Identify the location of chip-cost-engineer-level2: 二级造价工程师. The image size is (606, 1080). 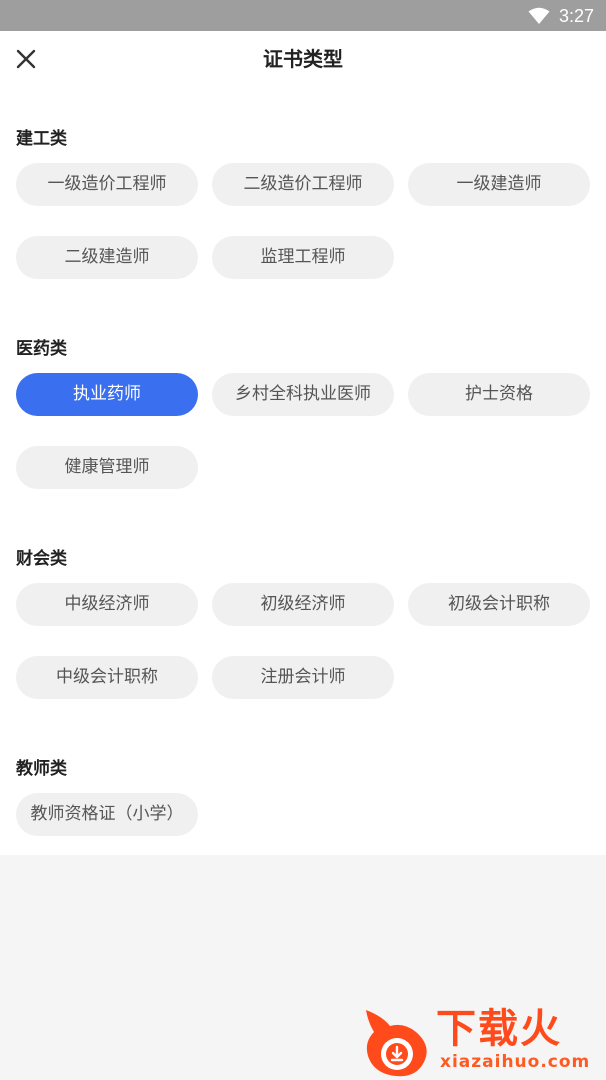
(303, 184).